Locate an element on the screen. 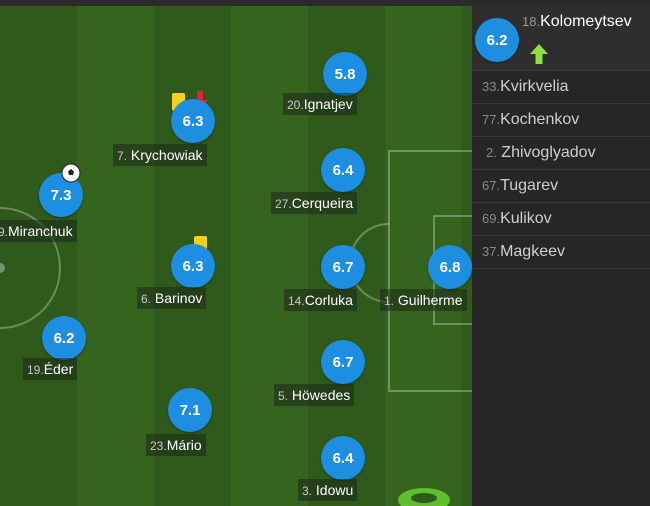 The height and width of the screenshot is (506, 650). sub-number: 33. is located at coordinates (491, 86).